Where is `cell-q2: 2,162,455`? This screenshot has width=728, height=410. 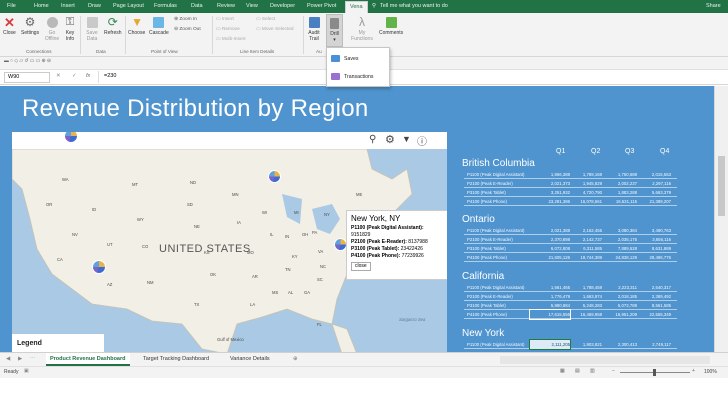
cell-q2: 2,162,455 is located at coordinates (585, 230).